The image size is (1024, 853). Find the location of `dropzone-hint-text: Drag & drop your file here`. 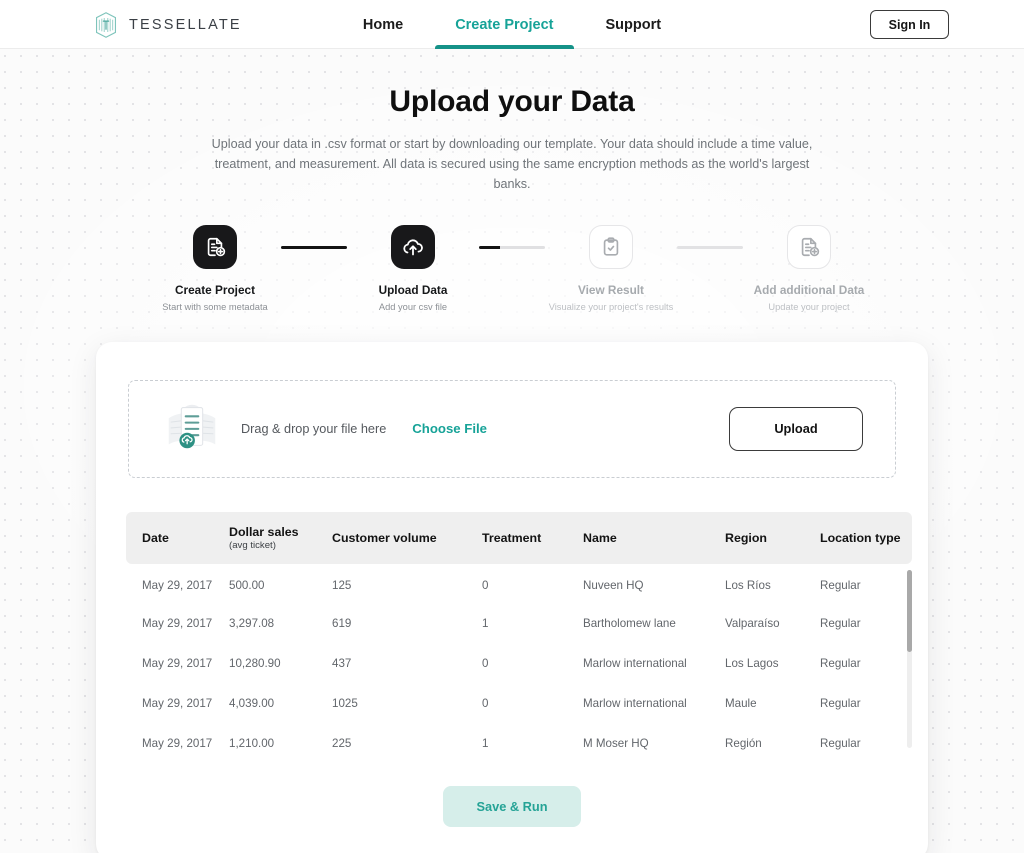

dropzone-hint-text: Drag & drop your file here is located at coordinates (314, 428).